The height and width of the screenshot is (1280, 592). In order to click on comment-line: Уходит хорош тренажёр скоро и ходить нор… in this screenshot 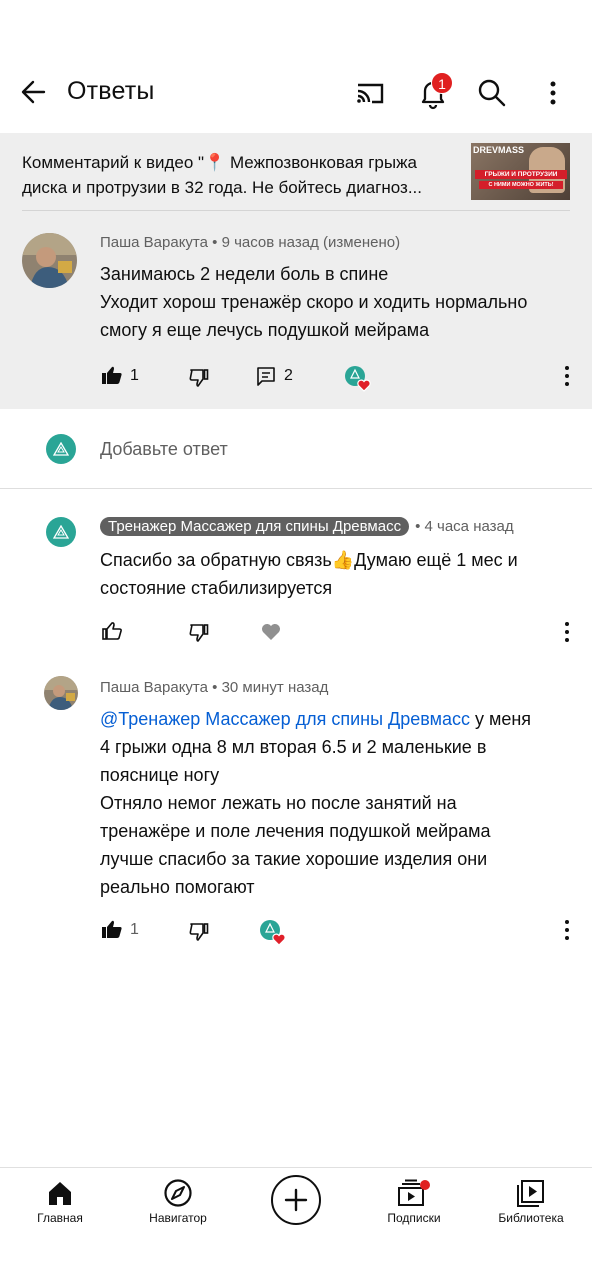, I will do `click(314, 302)`.